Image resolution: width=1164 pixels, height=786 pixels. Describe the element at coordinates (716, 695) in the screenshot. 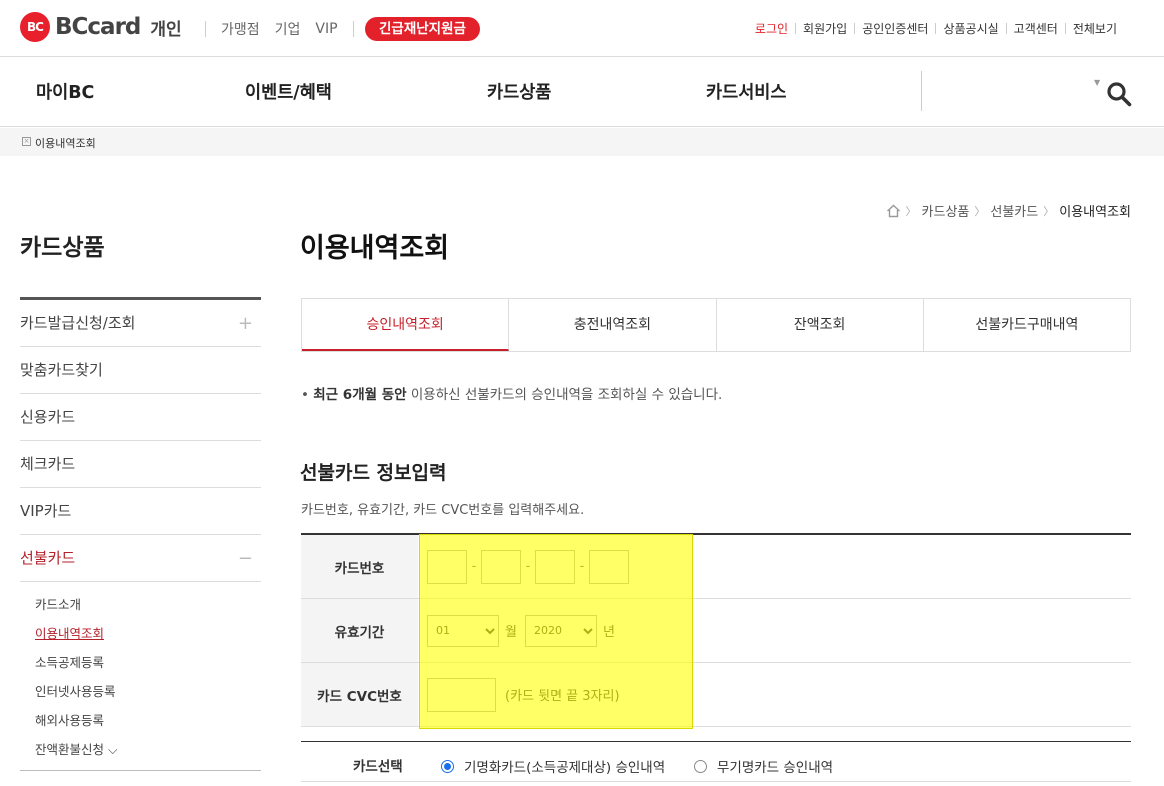

I see `form-row-cvc: 카드 CVC번호 (카드 뒷면 끝 3자리)` at that location.